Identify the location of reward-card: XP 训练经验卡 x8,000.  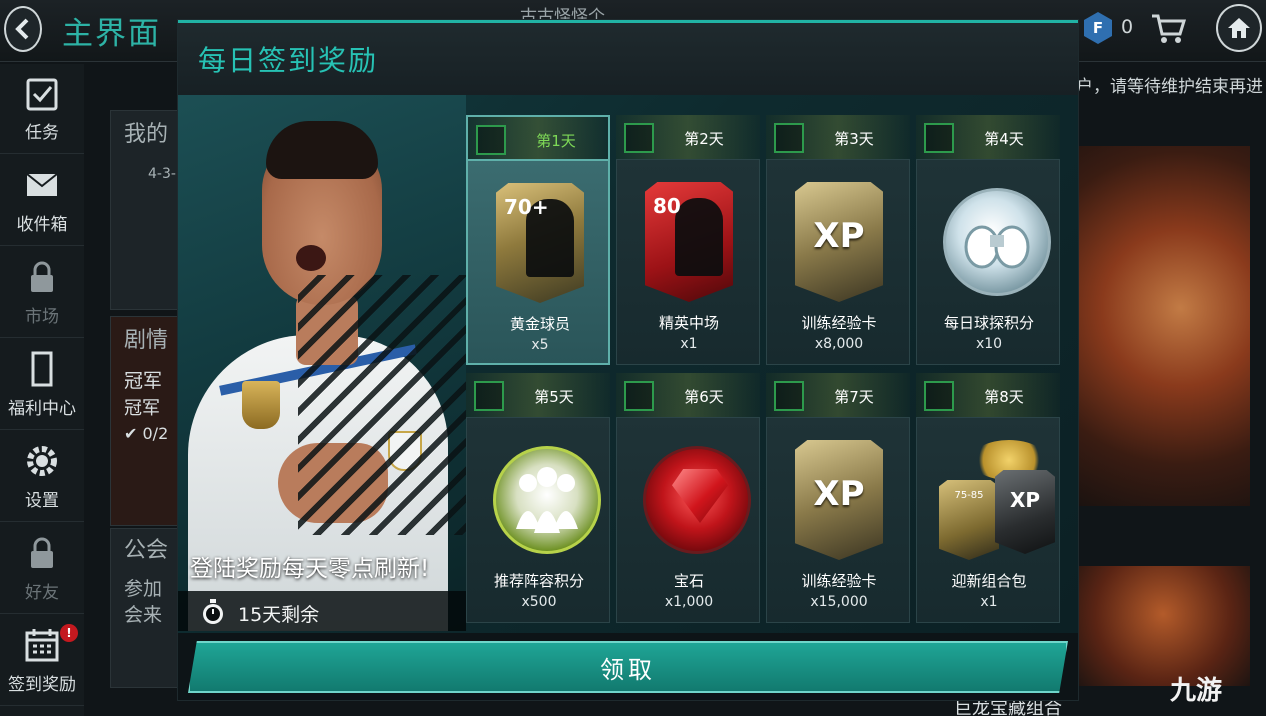
(838, 262).